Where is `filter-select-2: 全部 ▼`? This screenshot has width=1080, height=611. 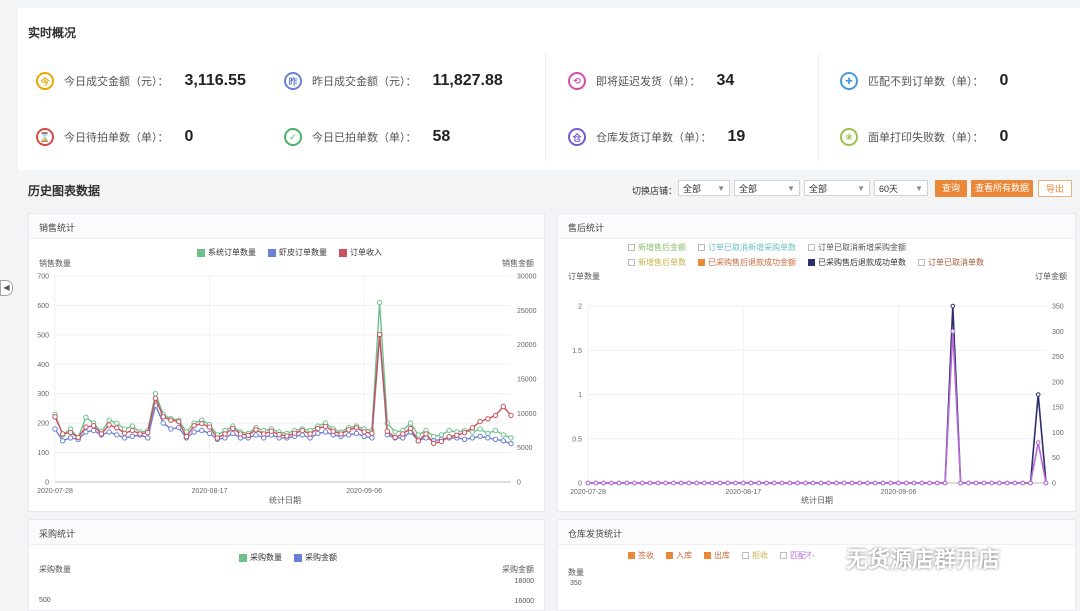 filter-select-2: 全部 ▼ is located at coordinates (767, 188).